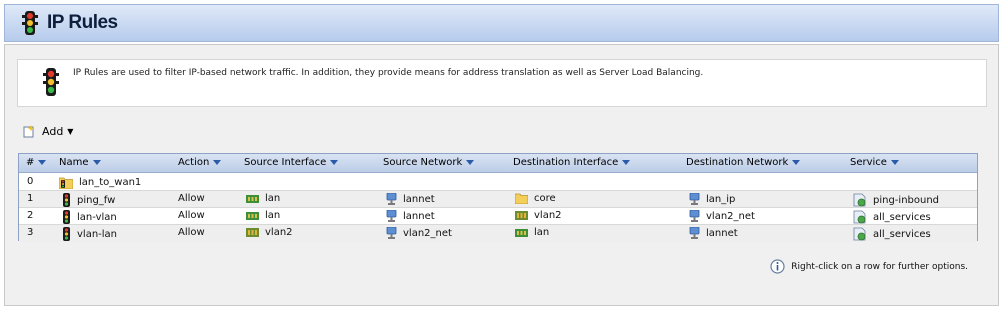 Image resolution: width=1005 pixels, height=309 pixels. What do you see at coordinates (713, 233) in the screenshot?
I see `cell-destination-network: lannet` at bounding box center [713, 233].